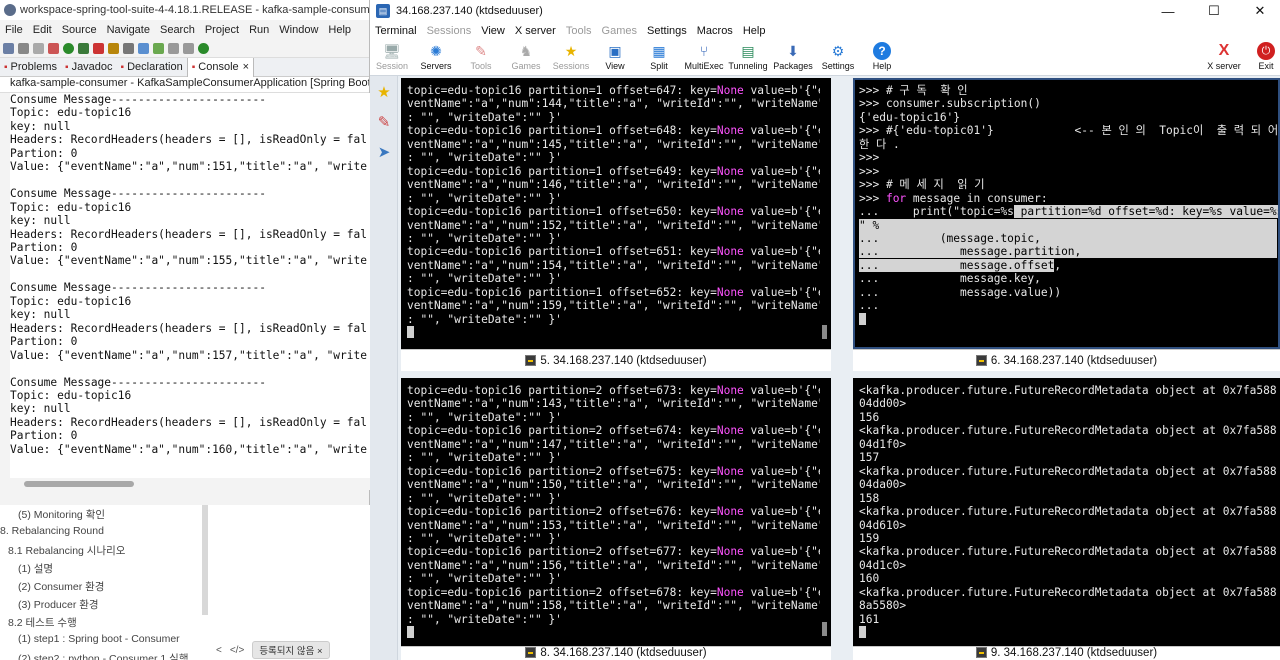  Describe the element at coordinates (922, 185) in the screenshot. I see `repl-text: >>> # 메 세 지 읽 기` at that location.